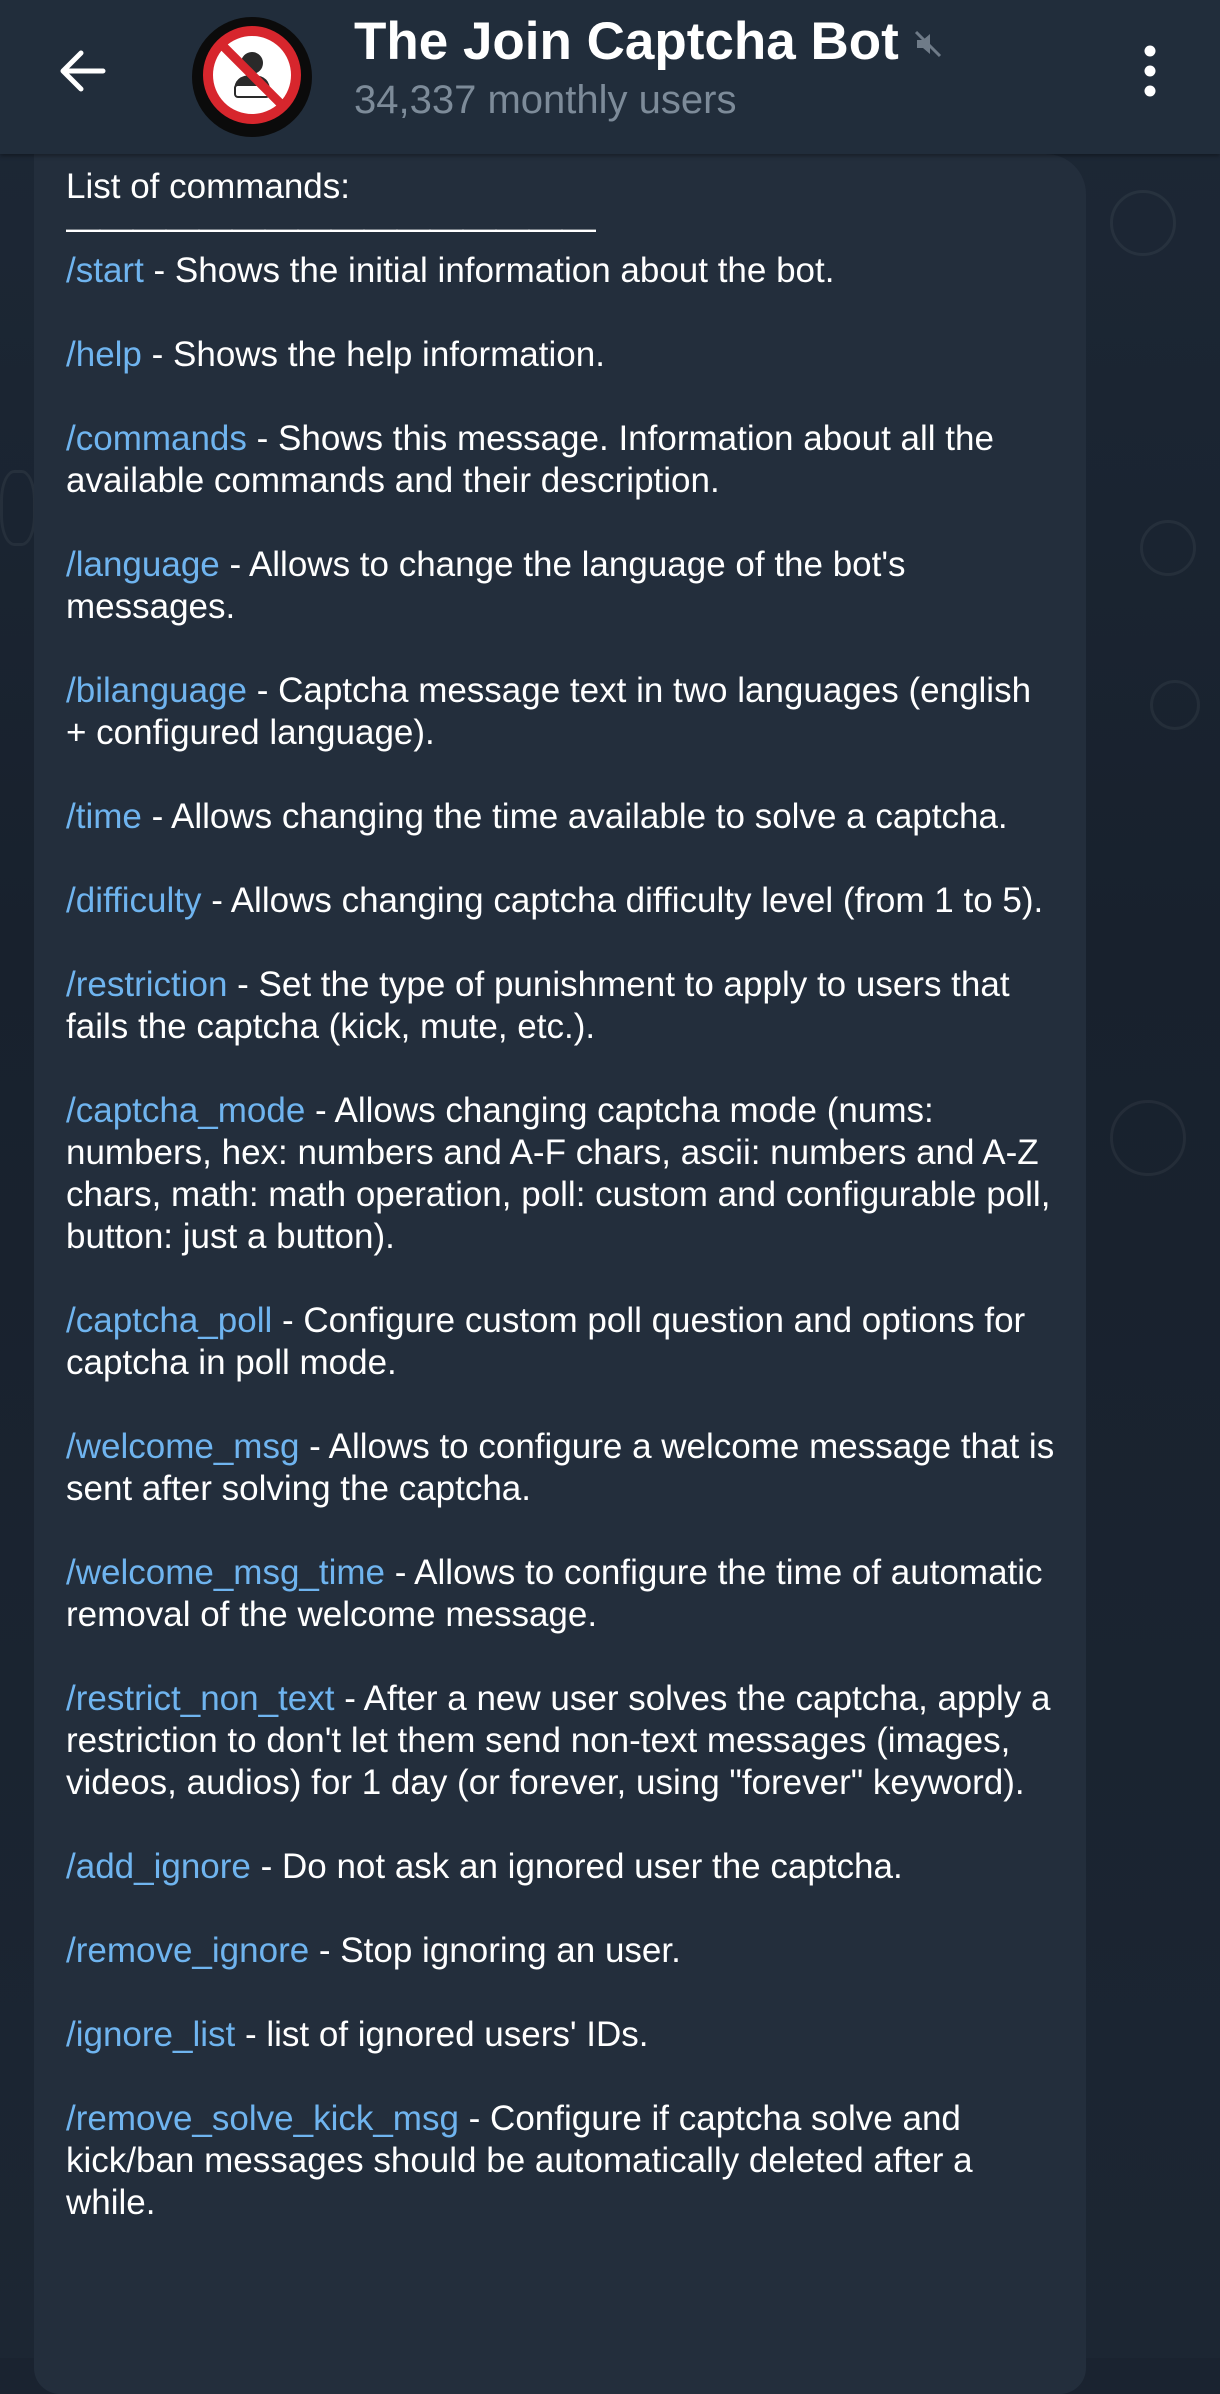  I want to click on command-link: /time, so click(104, 816).